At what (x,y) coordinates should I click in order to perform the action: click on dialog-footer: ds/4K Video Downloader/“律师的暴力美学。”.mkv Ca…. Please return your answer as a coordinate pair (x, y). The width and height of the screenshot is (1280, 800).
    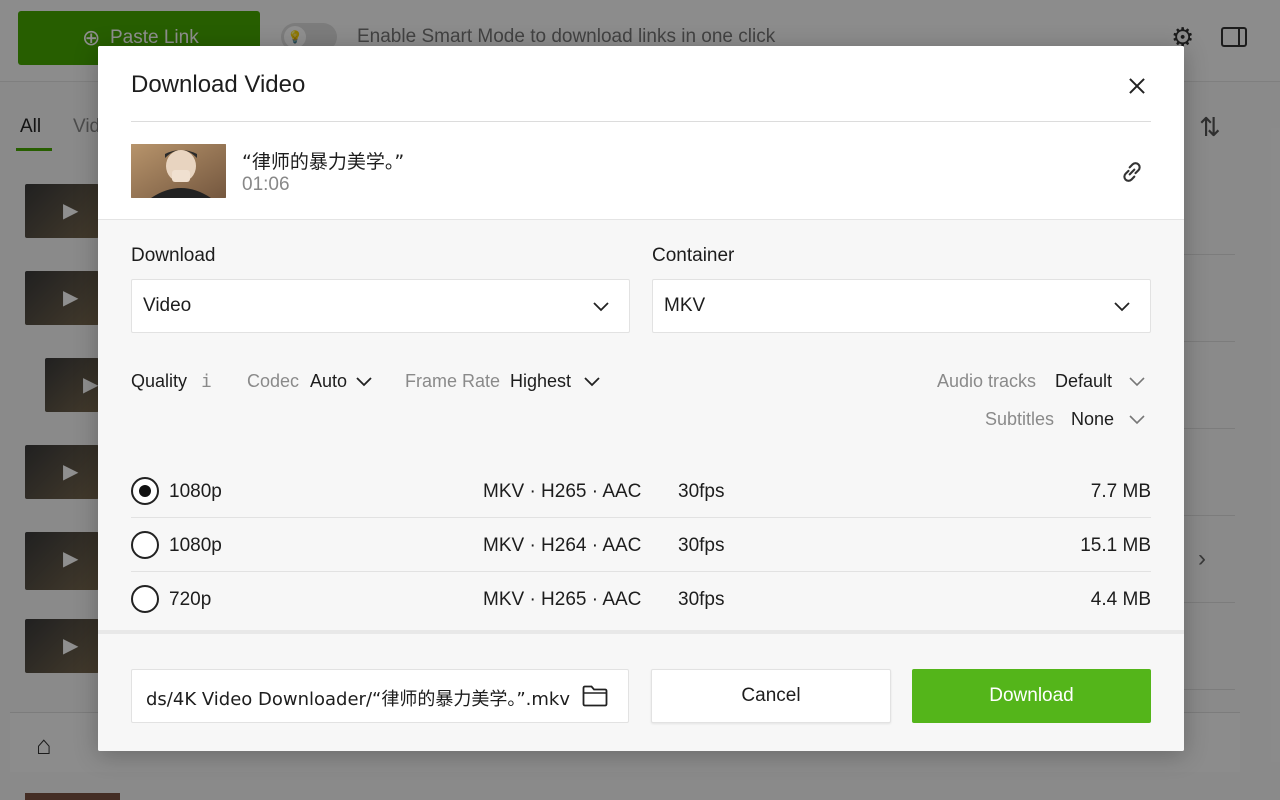
    Looking at the image, I should click on (641, 690).